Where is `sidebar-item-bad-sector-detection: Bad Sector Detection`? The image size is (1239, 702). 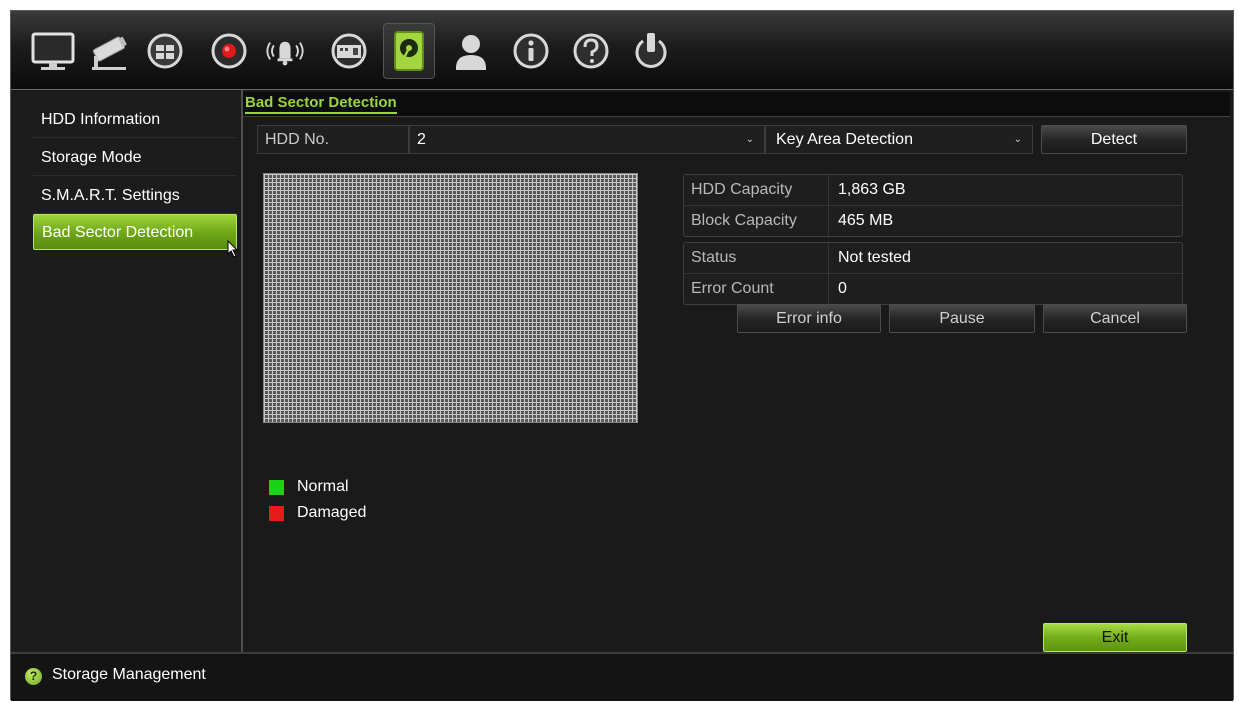 sidebar-item-bad-sector-detection: Bad Sector Detection is located at coordinates (135, 232).